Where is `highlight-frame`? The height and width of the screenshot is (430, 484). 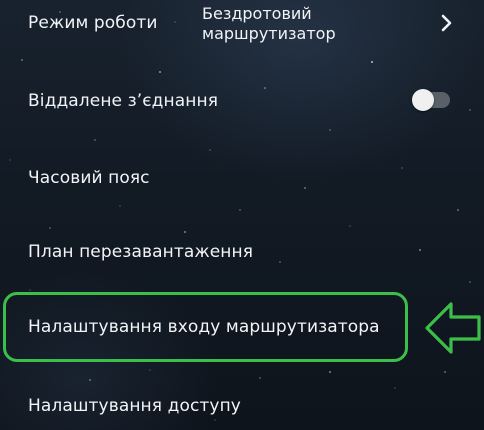 highlight-frame is located at coordinates (205, 327).